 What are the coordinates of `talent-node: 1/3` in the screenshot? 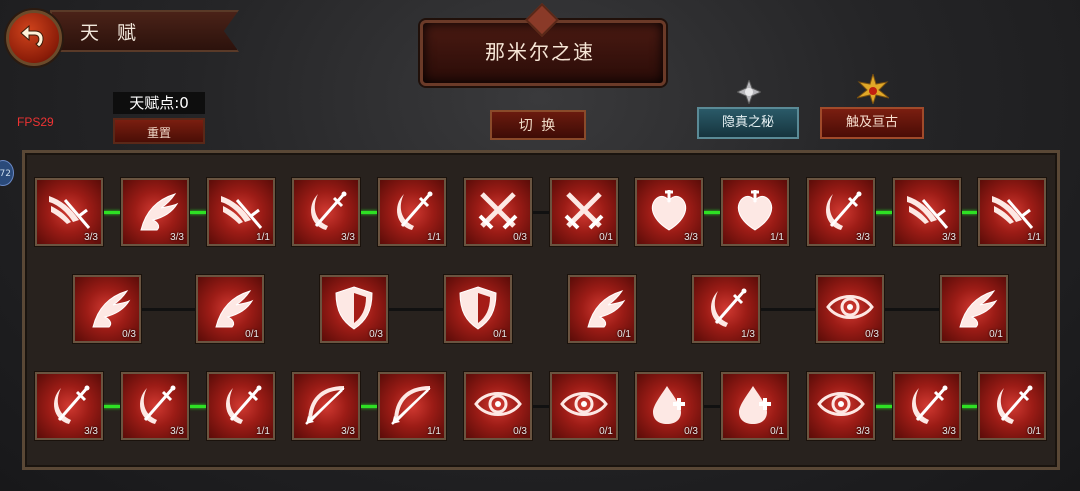 It's located at (726, 309).